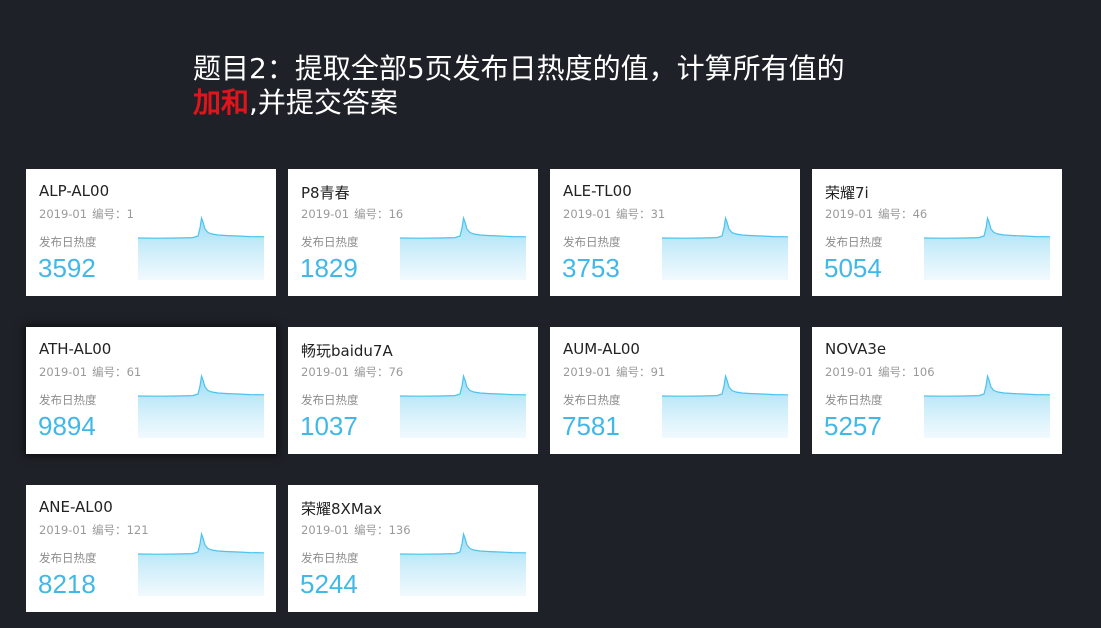  Describe the element at coordinates (341, 509) in the screenshot. I see `product-name: 荣耀8XMax` at that location.